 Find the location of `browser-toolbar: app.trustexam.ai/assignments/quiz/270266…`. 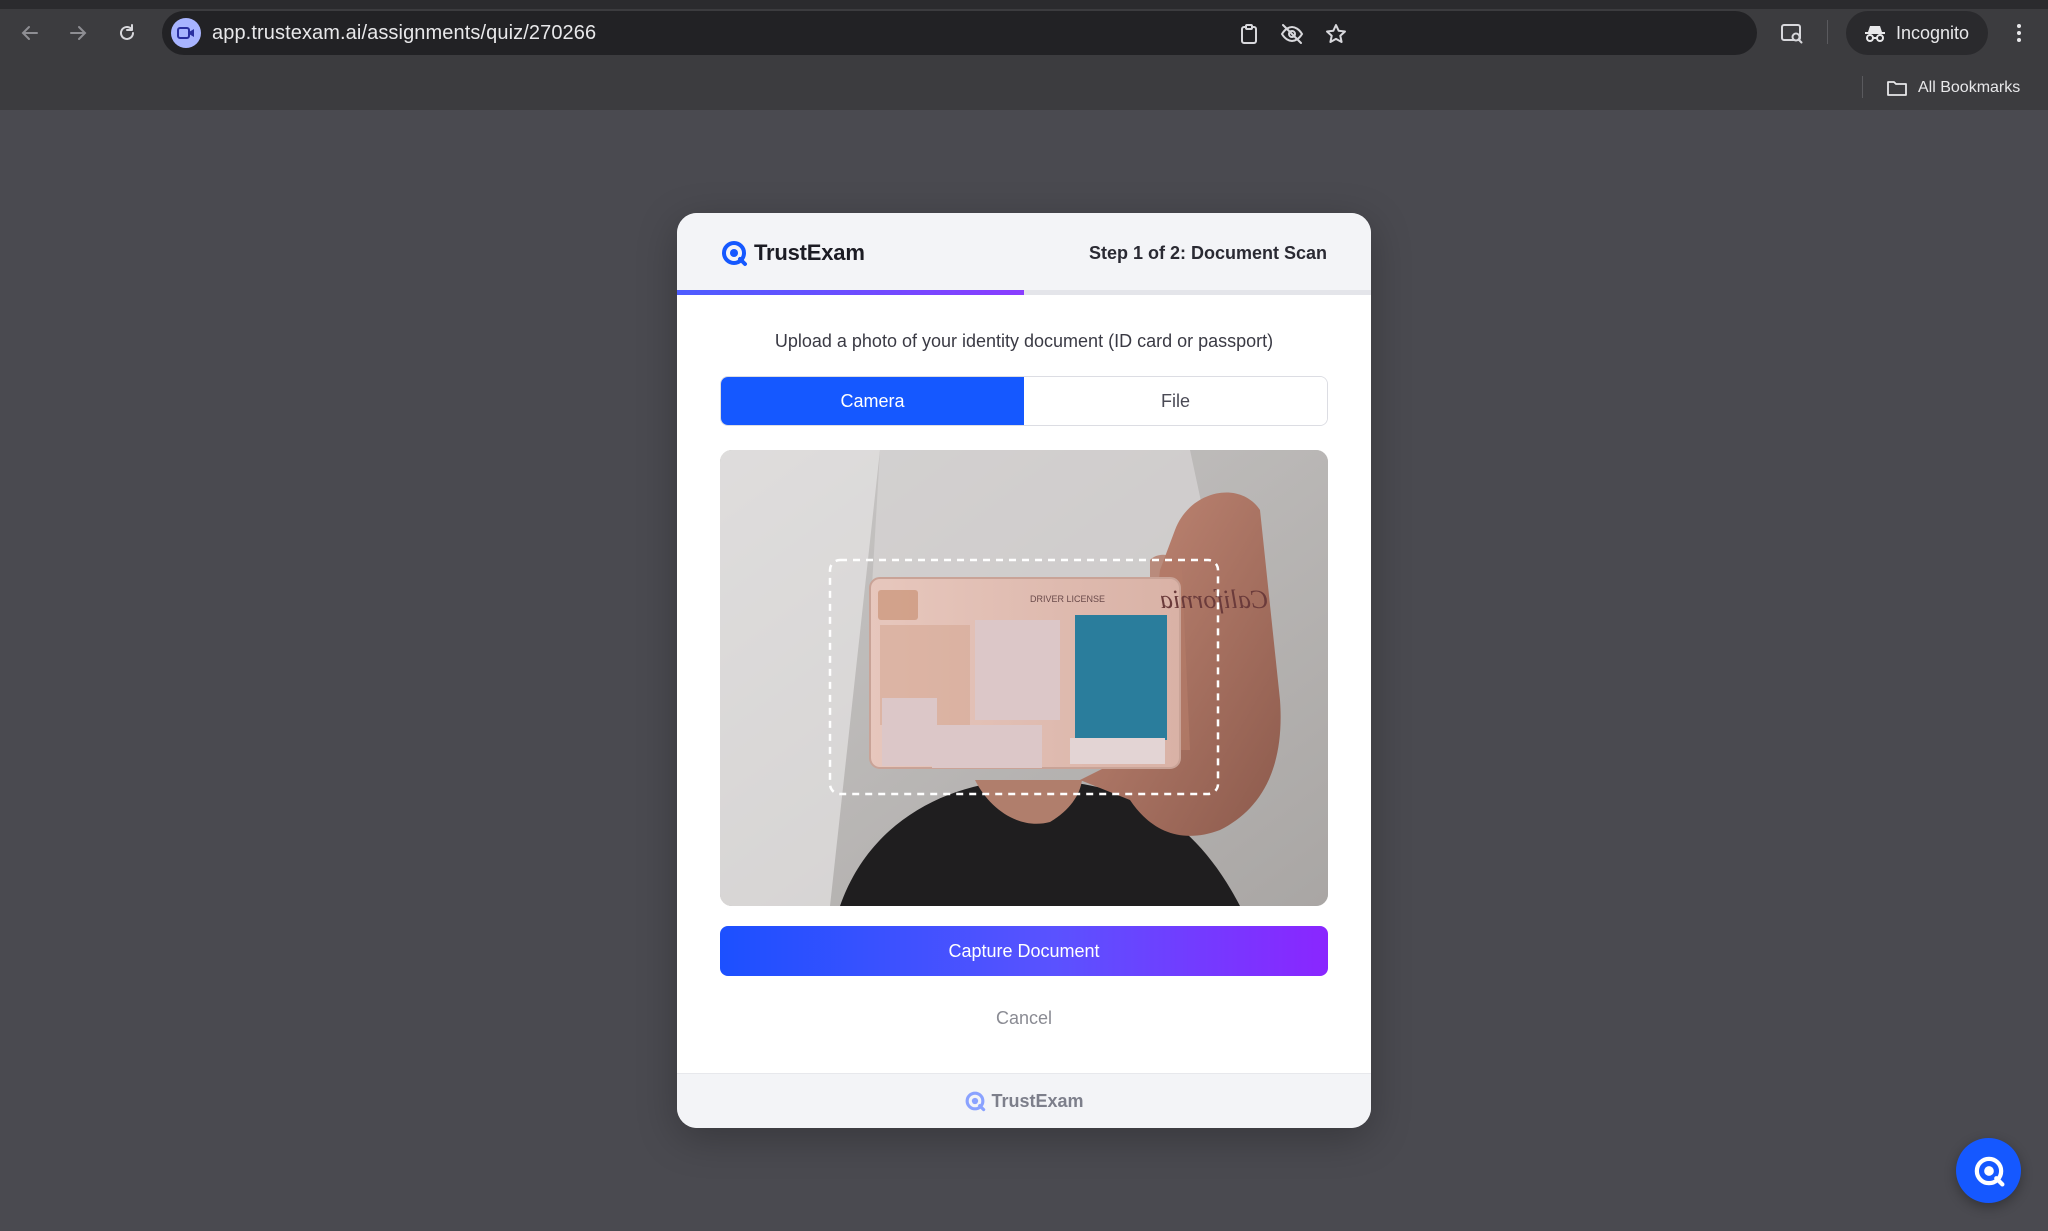

browser-toolbar: app.trustexam.ai/assignments/quiz/270266… is located at coordinates (1024, 33).